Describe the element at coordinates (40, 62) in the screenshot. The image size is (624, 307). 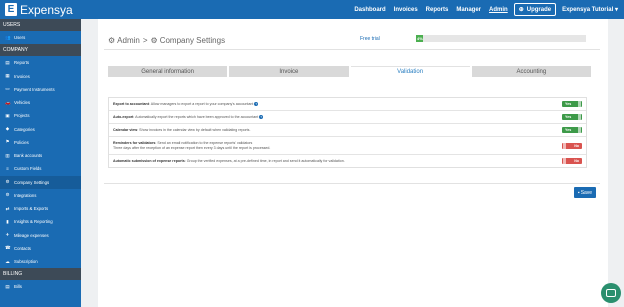
I see `sidebar-item-reports: ▤ Reports` at that location.